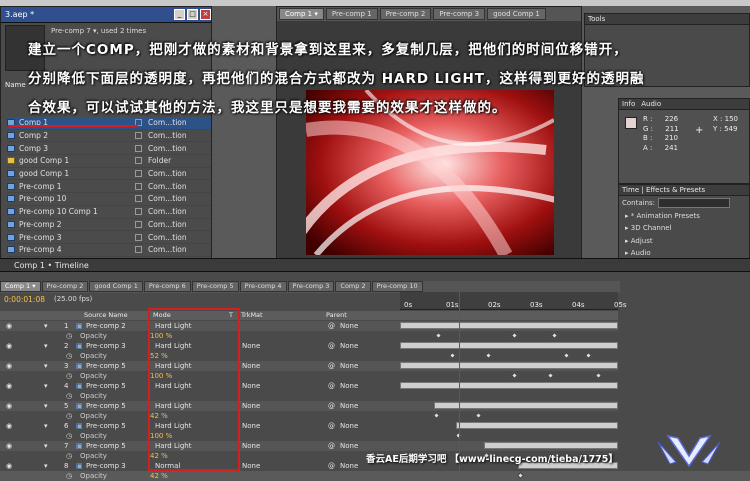 This screenshot has width=750, height=481. What do you see at coordinates (205, 14) in the screenshot?
I see `close-button: ×` at bounding box center [205, 14].